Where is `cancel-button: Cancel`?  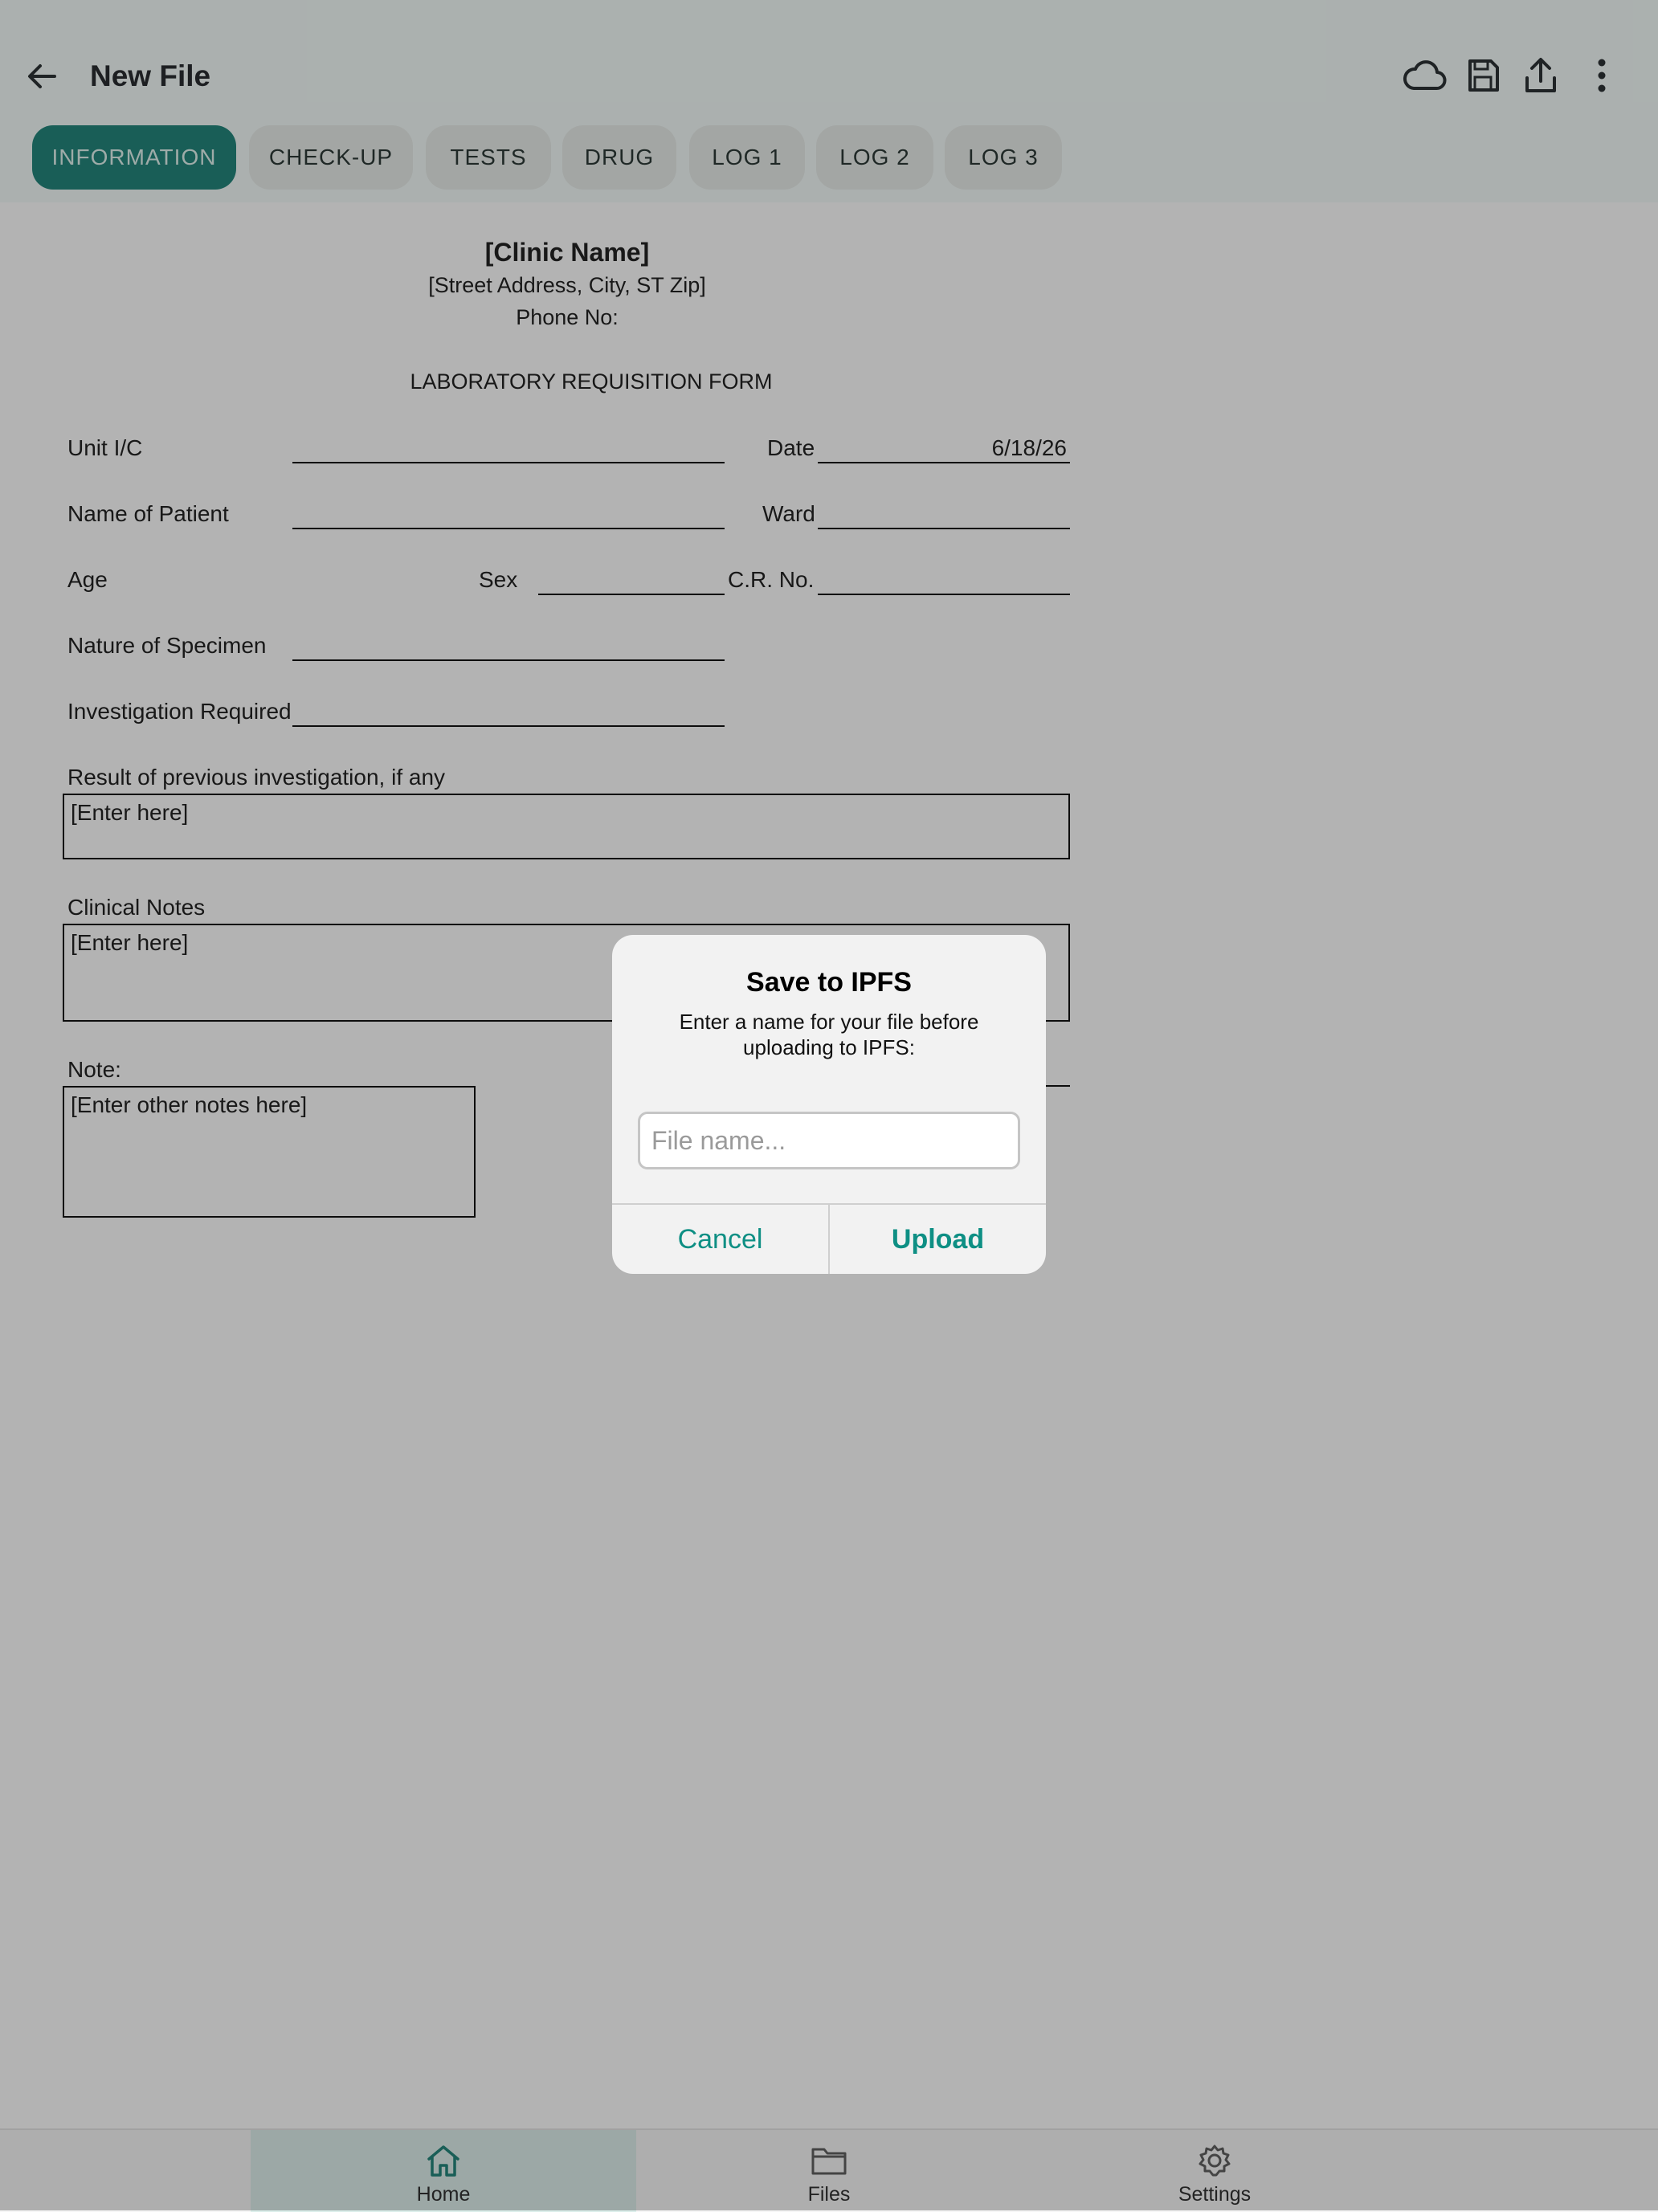
cancel-button: Cancel is located at coordinates (720, 1239).